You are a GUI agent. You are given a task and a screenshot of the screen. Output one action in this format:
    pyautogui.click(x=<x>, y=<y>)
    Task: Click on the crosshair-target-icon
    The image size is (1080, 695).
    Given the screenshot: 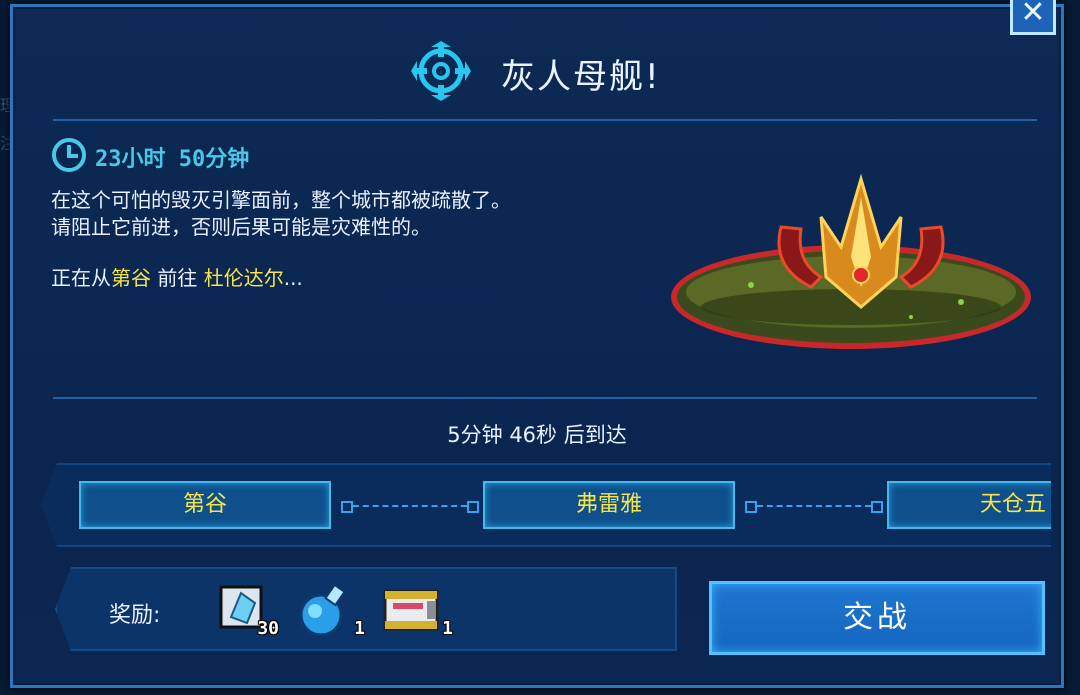 What is the action you would take?
    pyautogui.click(x=441, y=71)
    